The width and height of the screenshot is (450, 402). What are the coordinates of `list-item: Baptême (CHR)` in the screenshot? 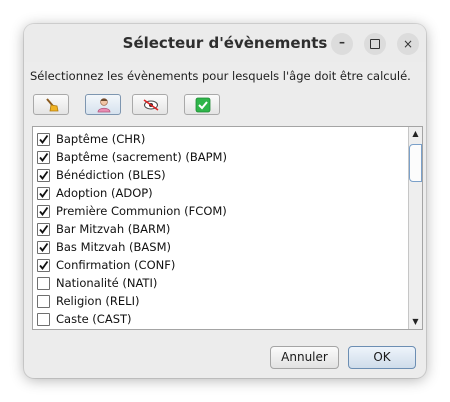 It's located at (221, 139).